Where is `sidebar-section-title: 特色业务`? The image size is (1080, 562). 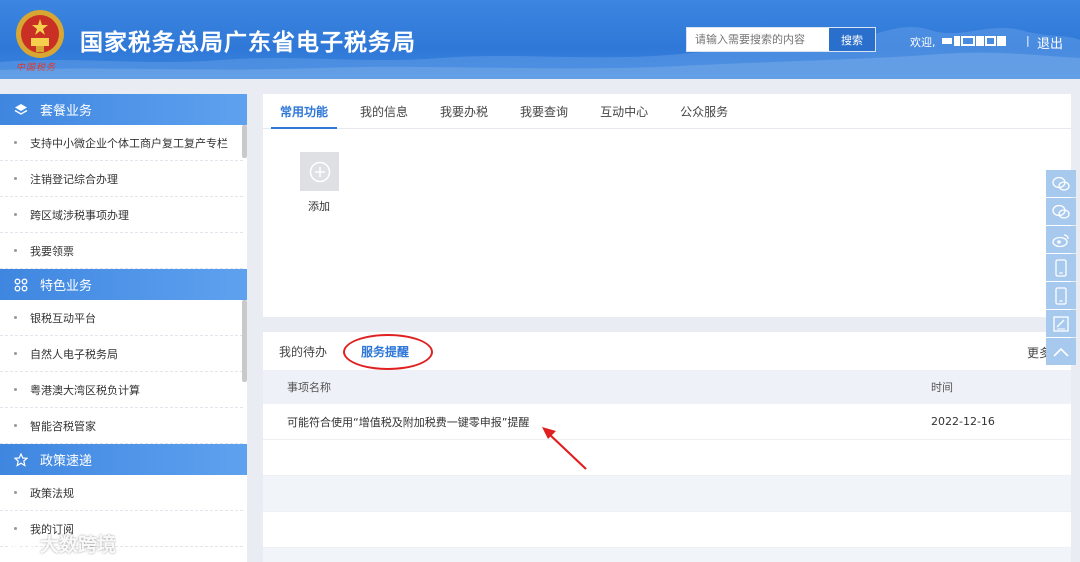
sidebar-section-title: 特色业务 is located at coordinates (66, 286).